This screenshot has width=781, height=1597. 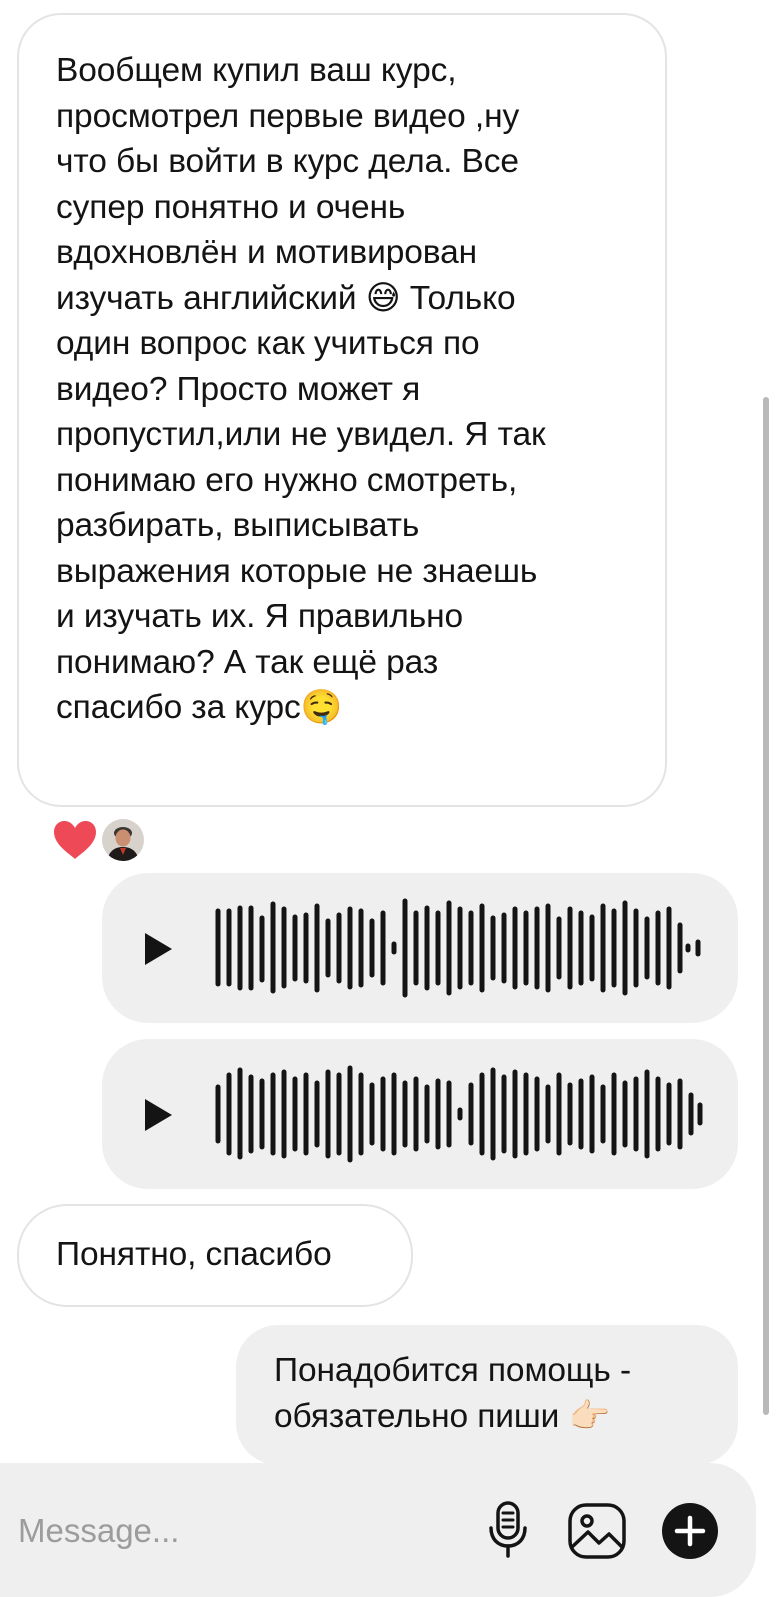 I want to click on microphone-icon, so click(x=508, y=1530).